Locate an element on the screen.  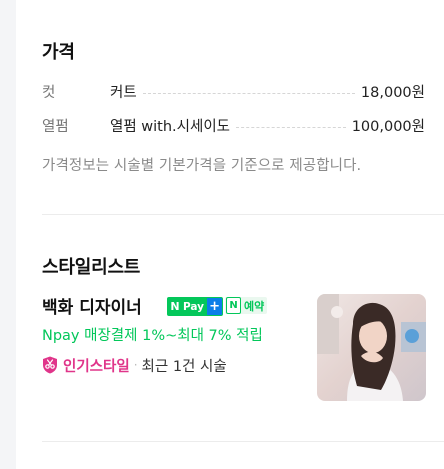
stylist-photo-image is located at coordinates (371, 347).